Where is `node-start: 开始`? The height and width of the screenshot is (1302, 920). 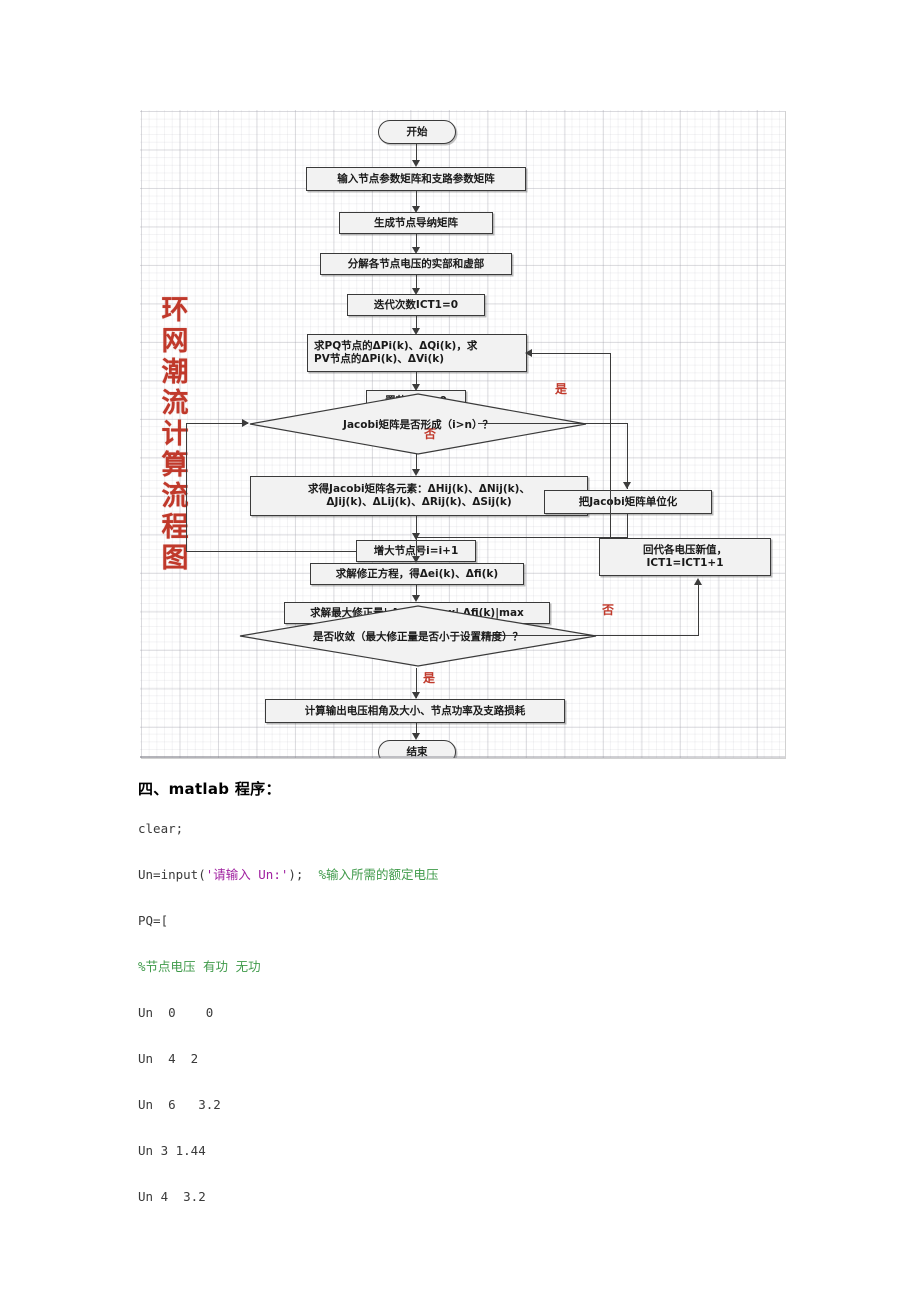 node-start: 开始 is located at coordinates (417, 132).